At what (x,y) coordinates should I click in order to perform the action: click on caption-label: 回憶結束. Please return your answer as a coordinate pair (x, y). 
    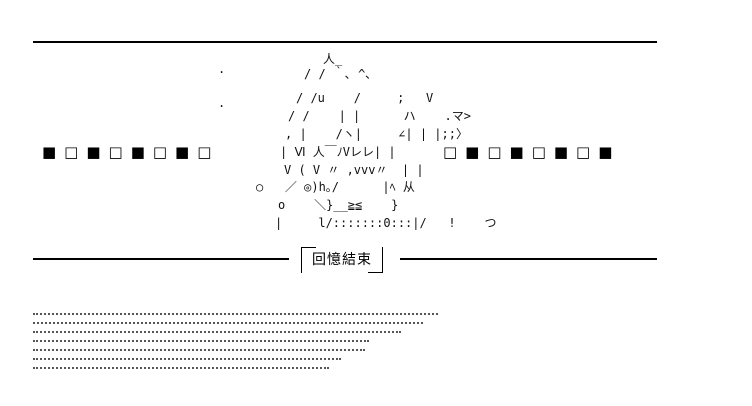
    Looking at the image, I should click on (342, 260).